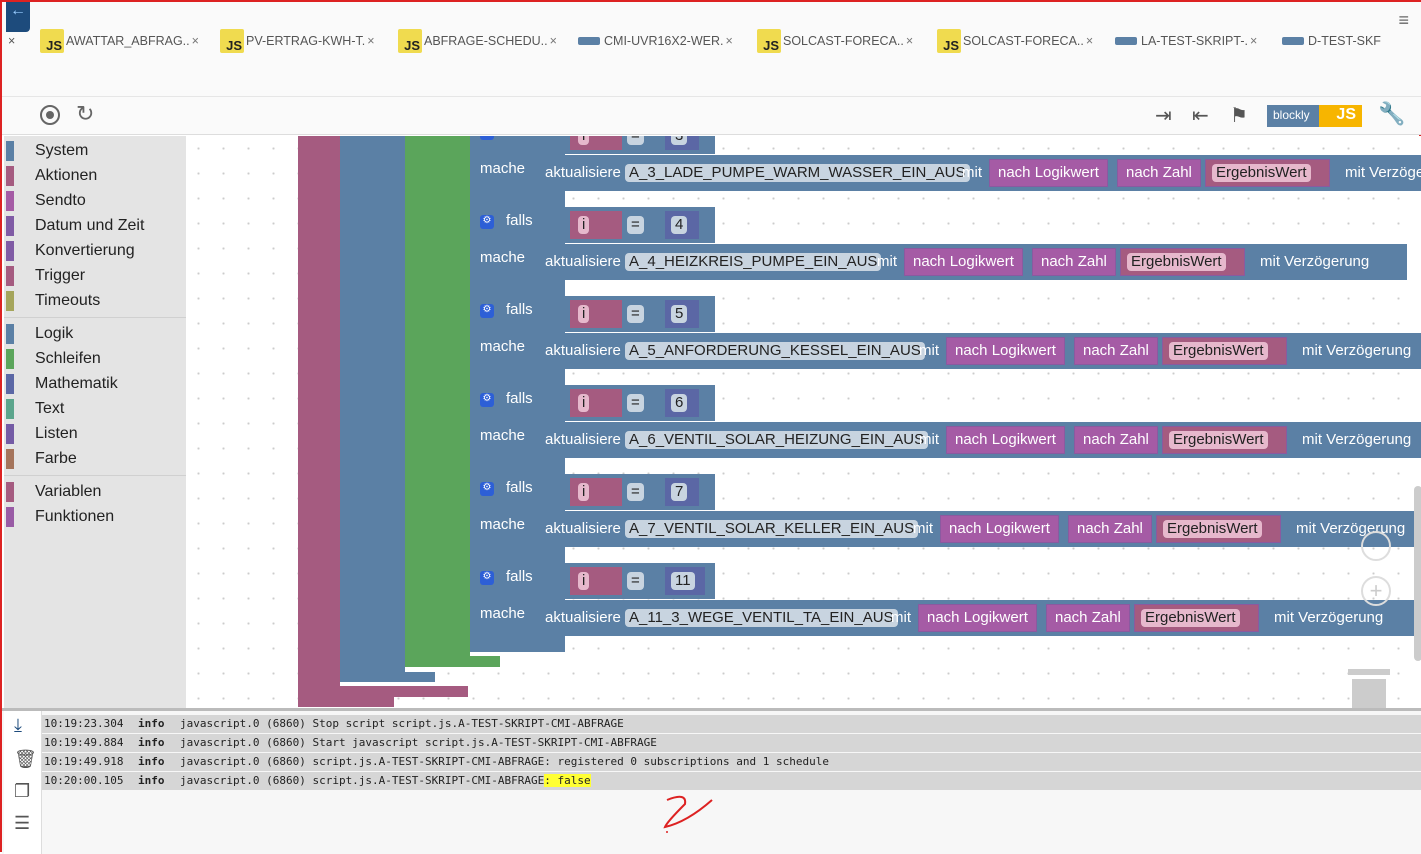 The image size is (1421, 854). What do you see at coordinates (1369, 693) in the screenshot?
I see `trash-icon` at bounding box center [1369, 693].